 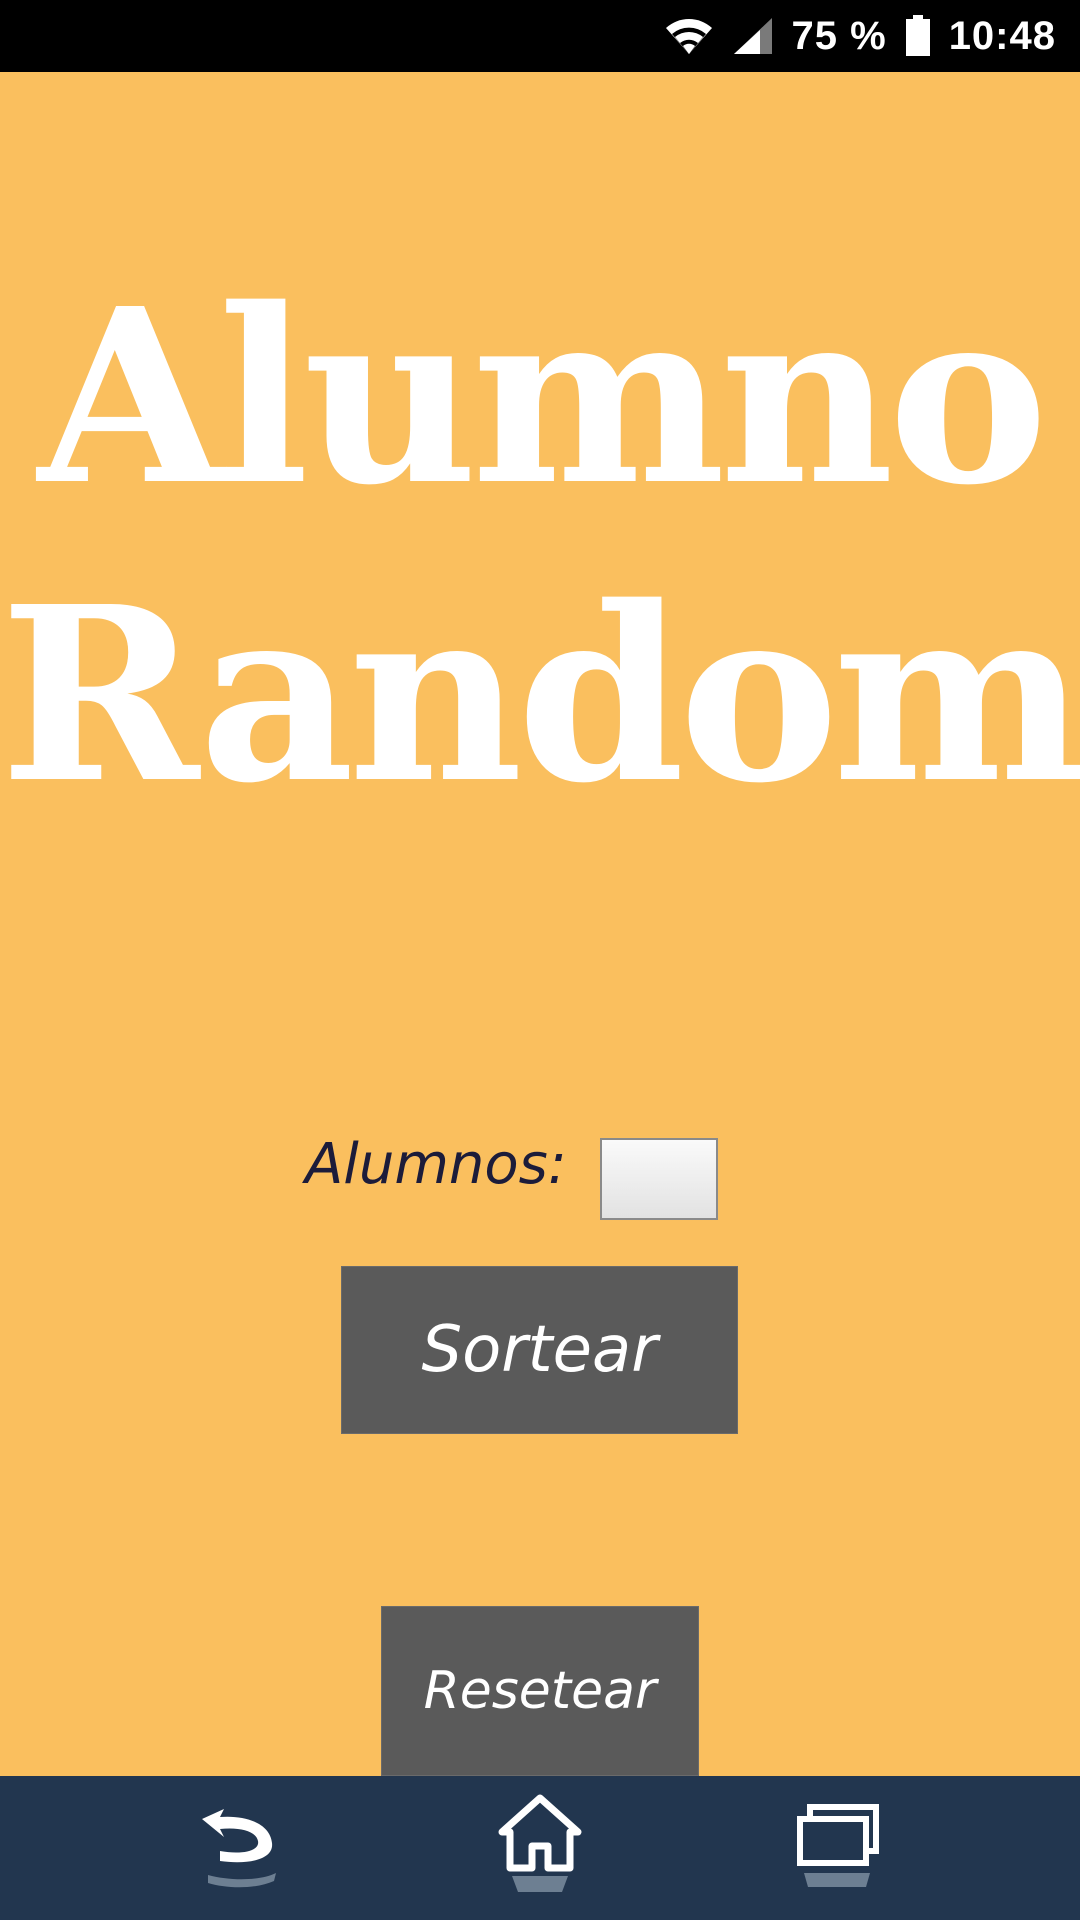 I want to click on recents-button, so click(x=840, y=1849).